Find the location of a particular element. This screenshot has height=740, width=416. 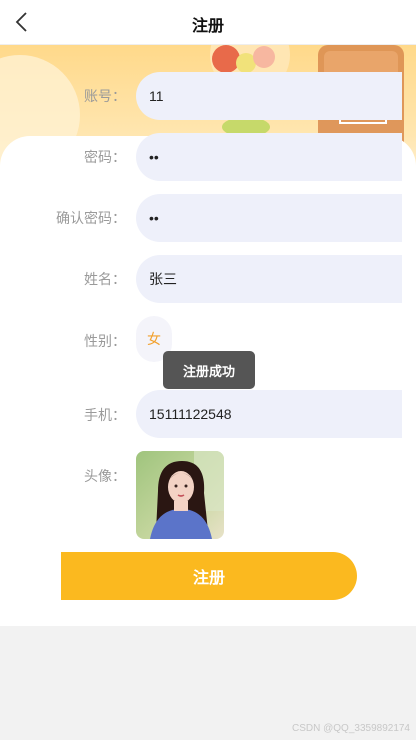

gender-value: 女 is located at coordinates (154, 340).